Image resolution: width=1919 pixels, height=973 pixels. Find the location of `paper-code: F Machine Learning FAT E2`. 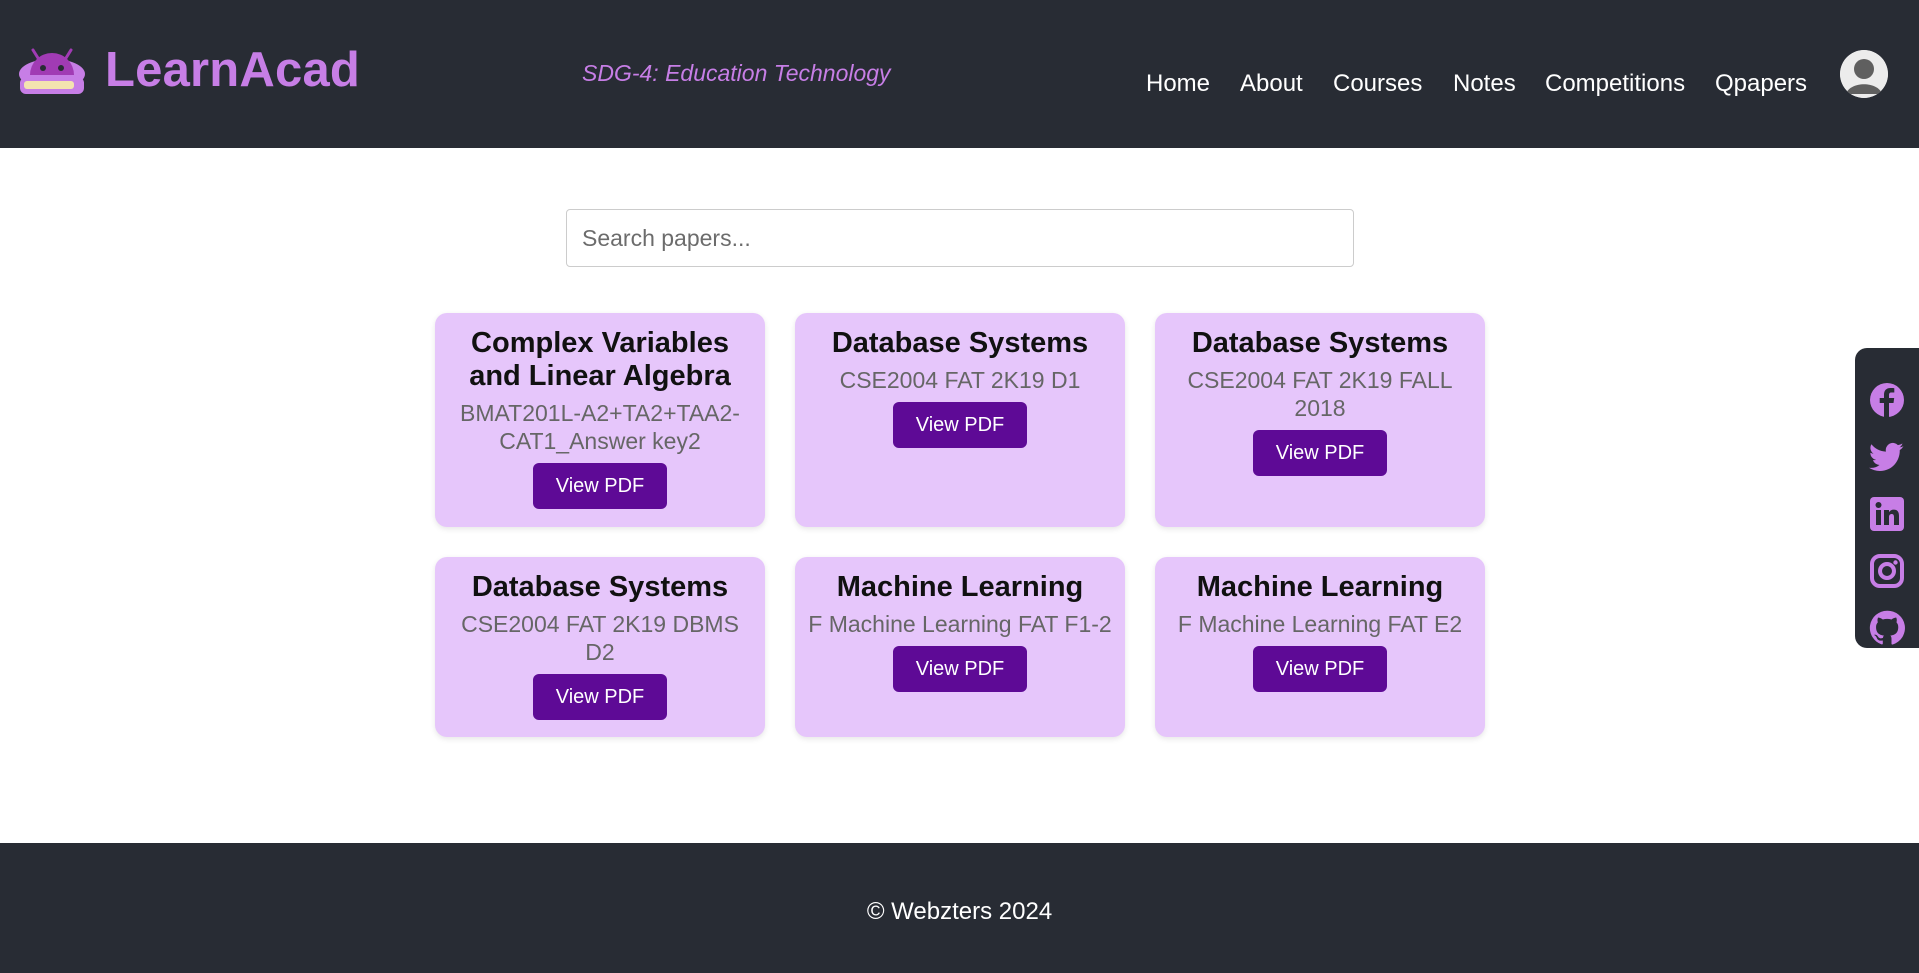

paper-code: F Machine Learning FAT E2 is located at coordinates (1320, 624).